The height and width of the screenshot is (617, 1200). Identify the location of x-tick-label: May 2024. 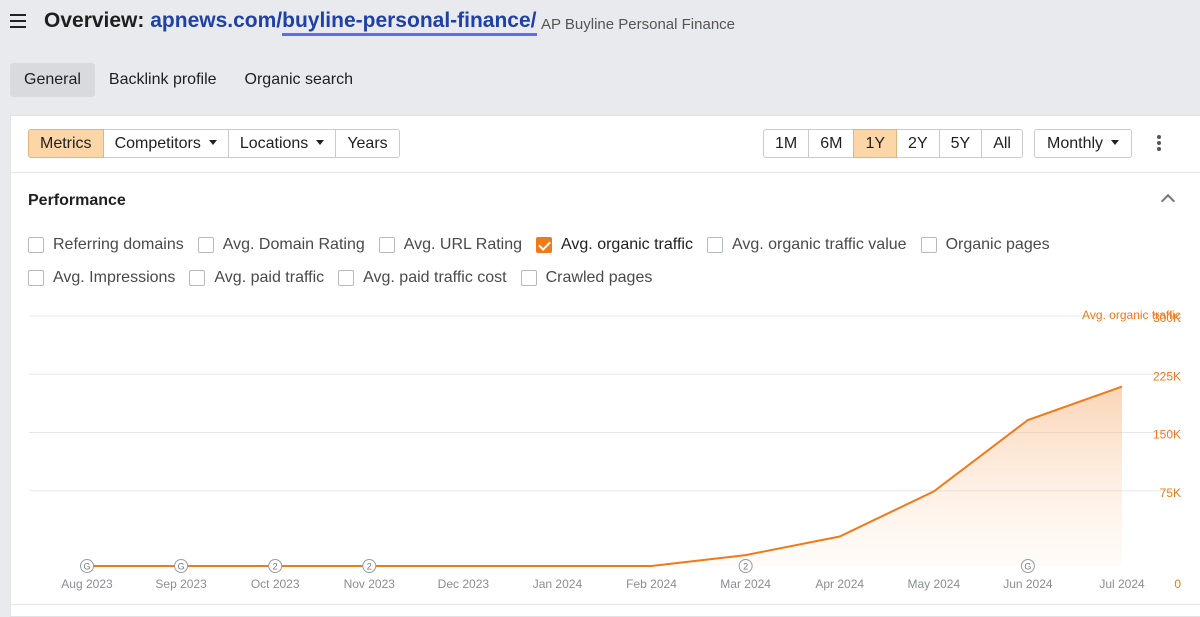
(933, 584).